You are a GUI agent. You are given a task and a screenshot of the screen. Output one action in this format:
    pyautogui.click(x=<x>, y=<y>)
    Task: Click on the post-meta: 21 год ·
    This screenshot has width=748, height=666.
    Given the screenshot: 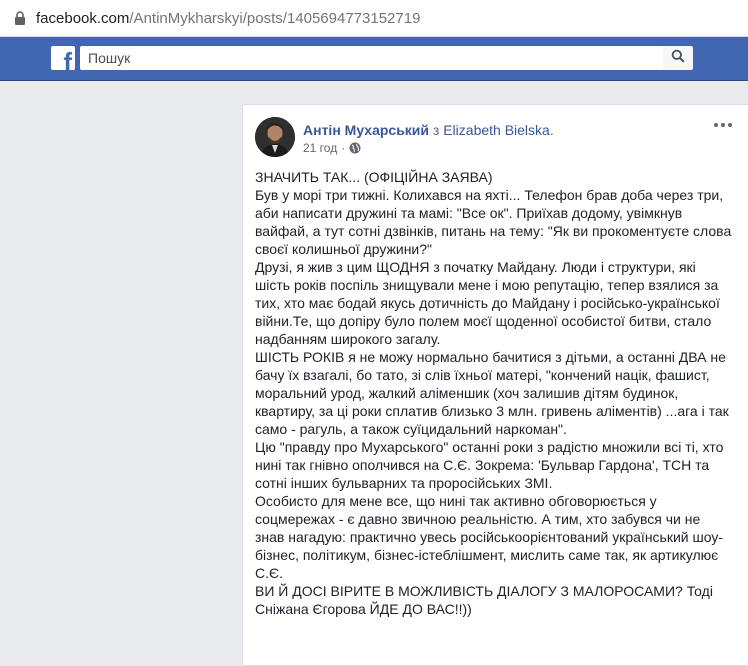 What is the action you would take?
    pyautogui.click(x=332, y=148)
    